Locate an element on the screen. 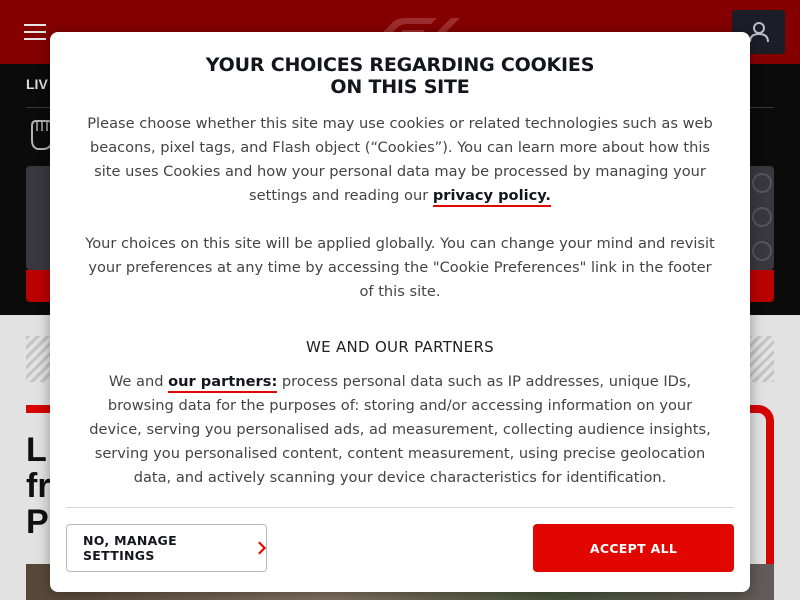  manage-settings-button: NO, MANAGE SETTINGS is located at coordinates (166, 548).